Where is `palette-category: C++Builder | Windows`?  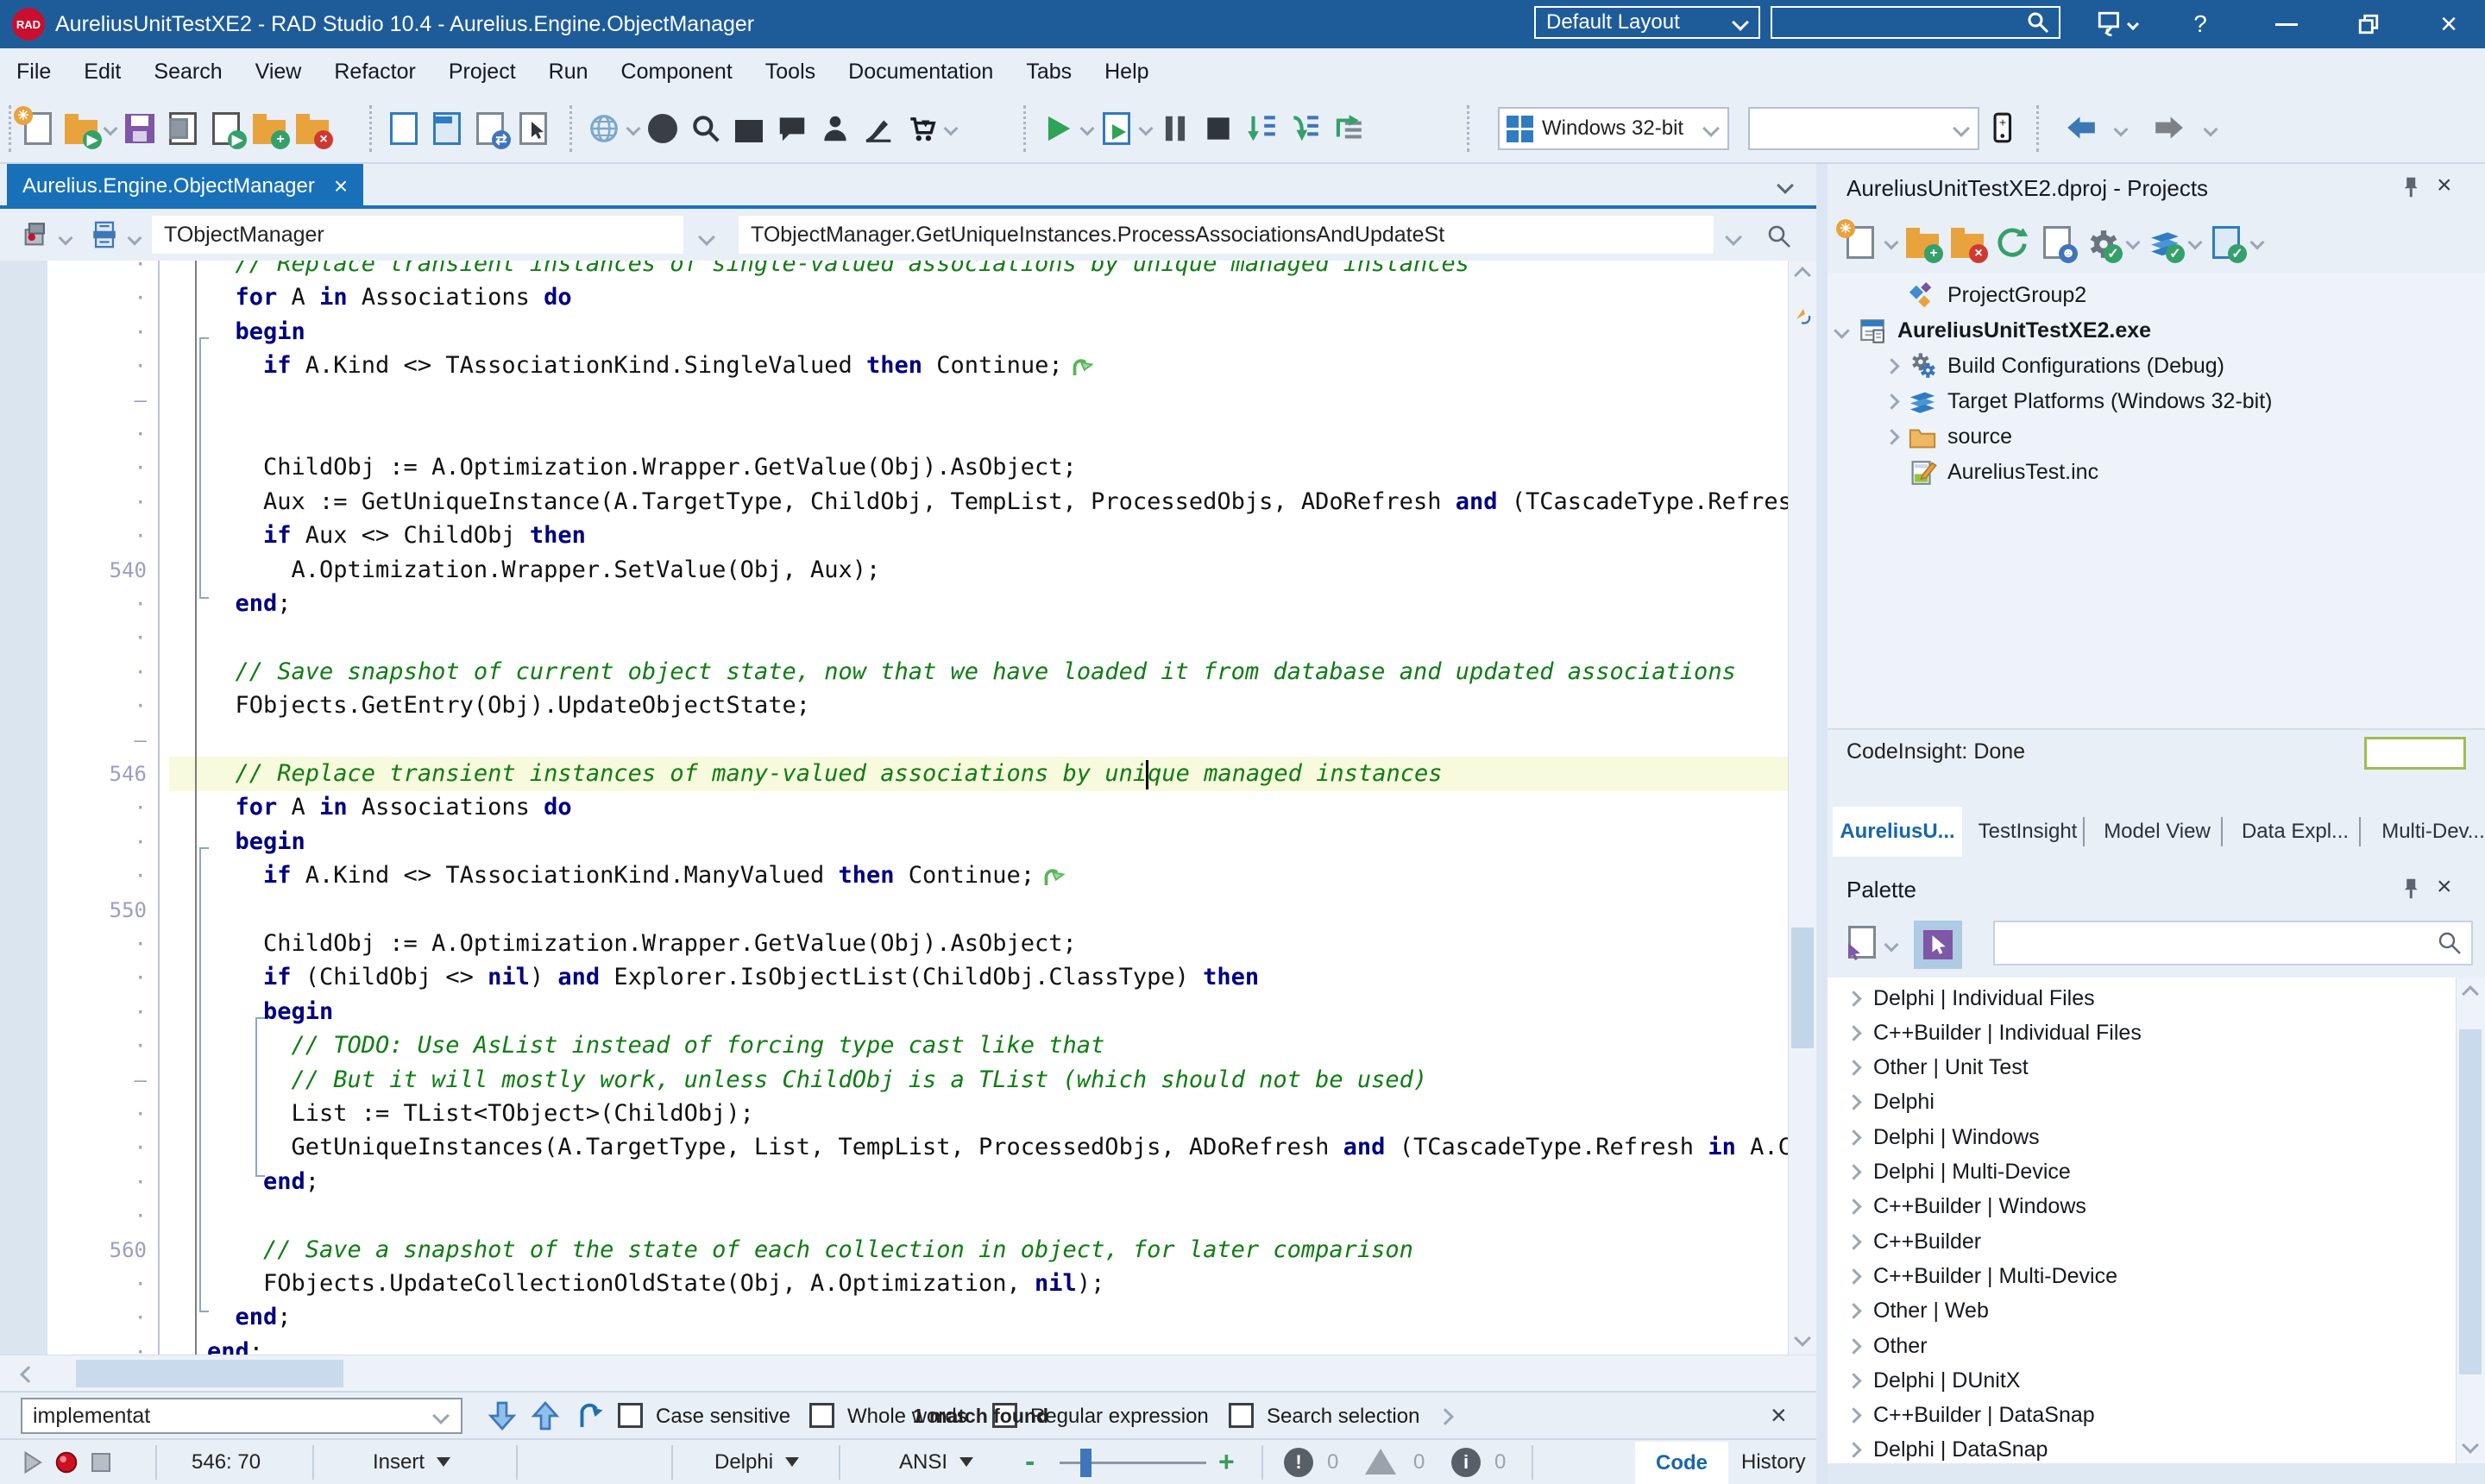
palette-category: C++Builder | Windows is located at coordinates (2142, 1207).